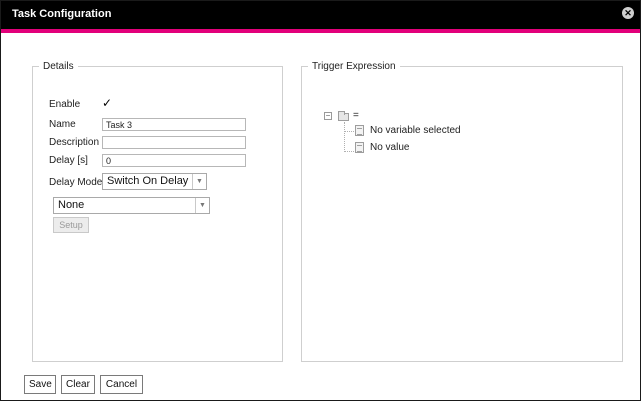 This screenshot has width=643, height=403. I want to click on name-field, so click(174, 124).